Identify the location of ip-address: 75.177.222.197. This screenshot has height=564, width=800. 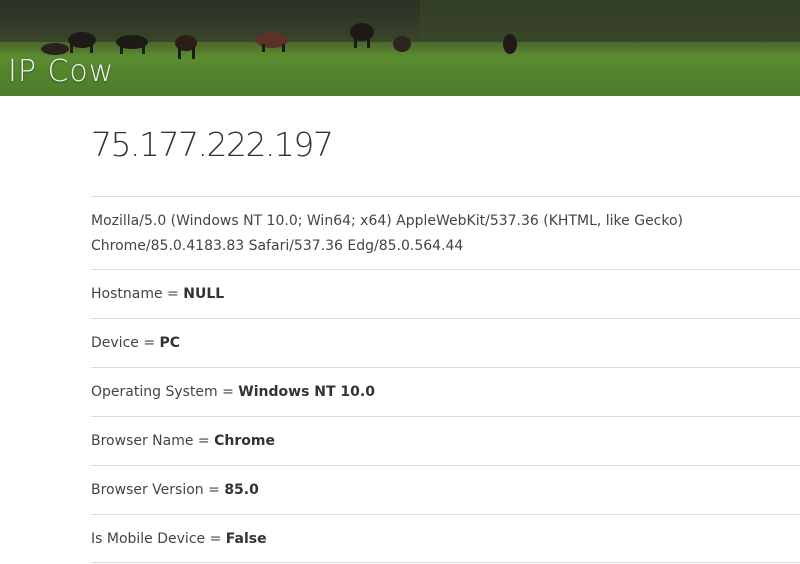
(212, 144).